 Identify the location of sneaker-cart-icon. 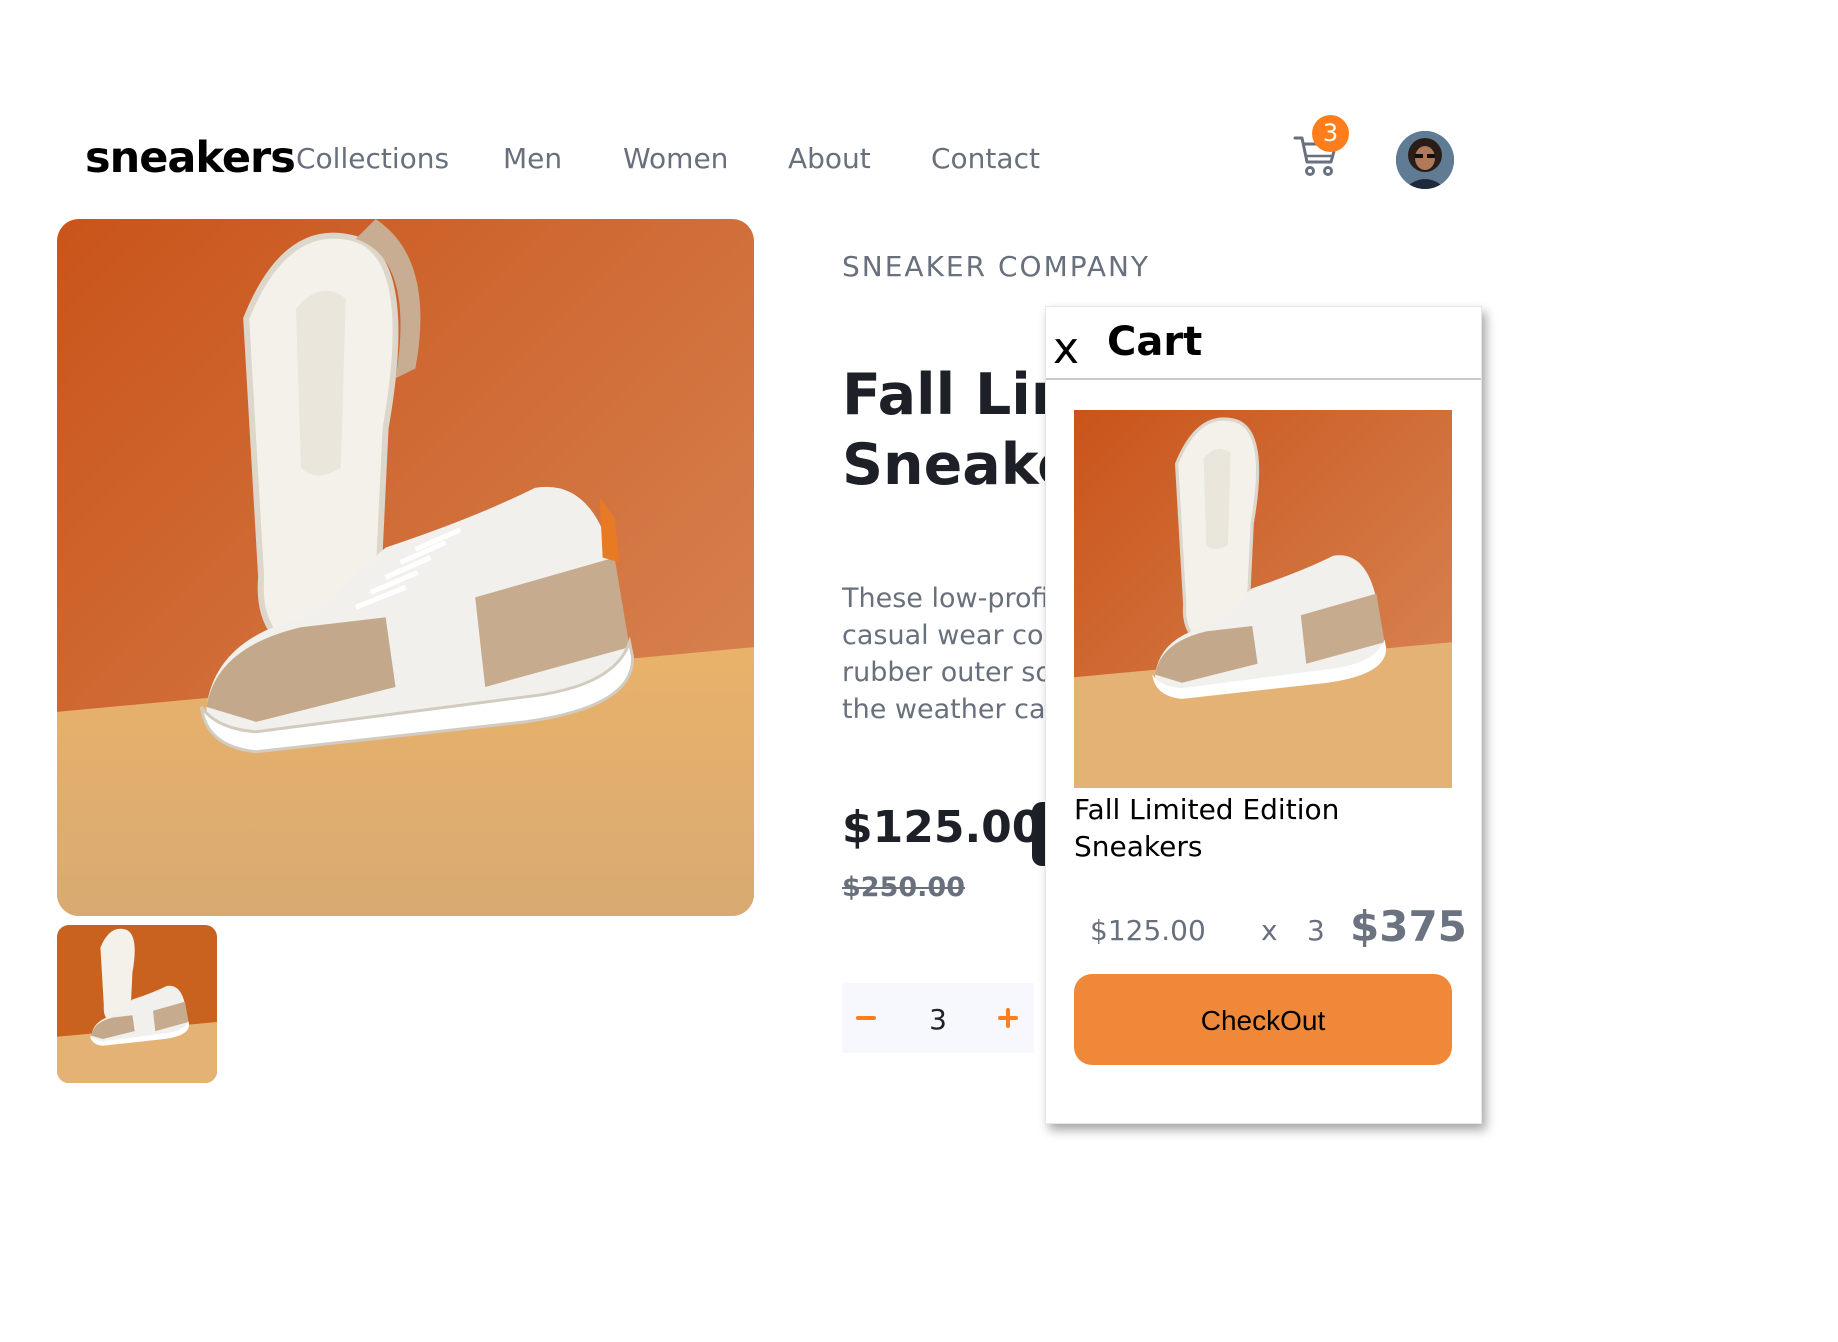
(1263, 599).